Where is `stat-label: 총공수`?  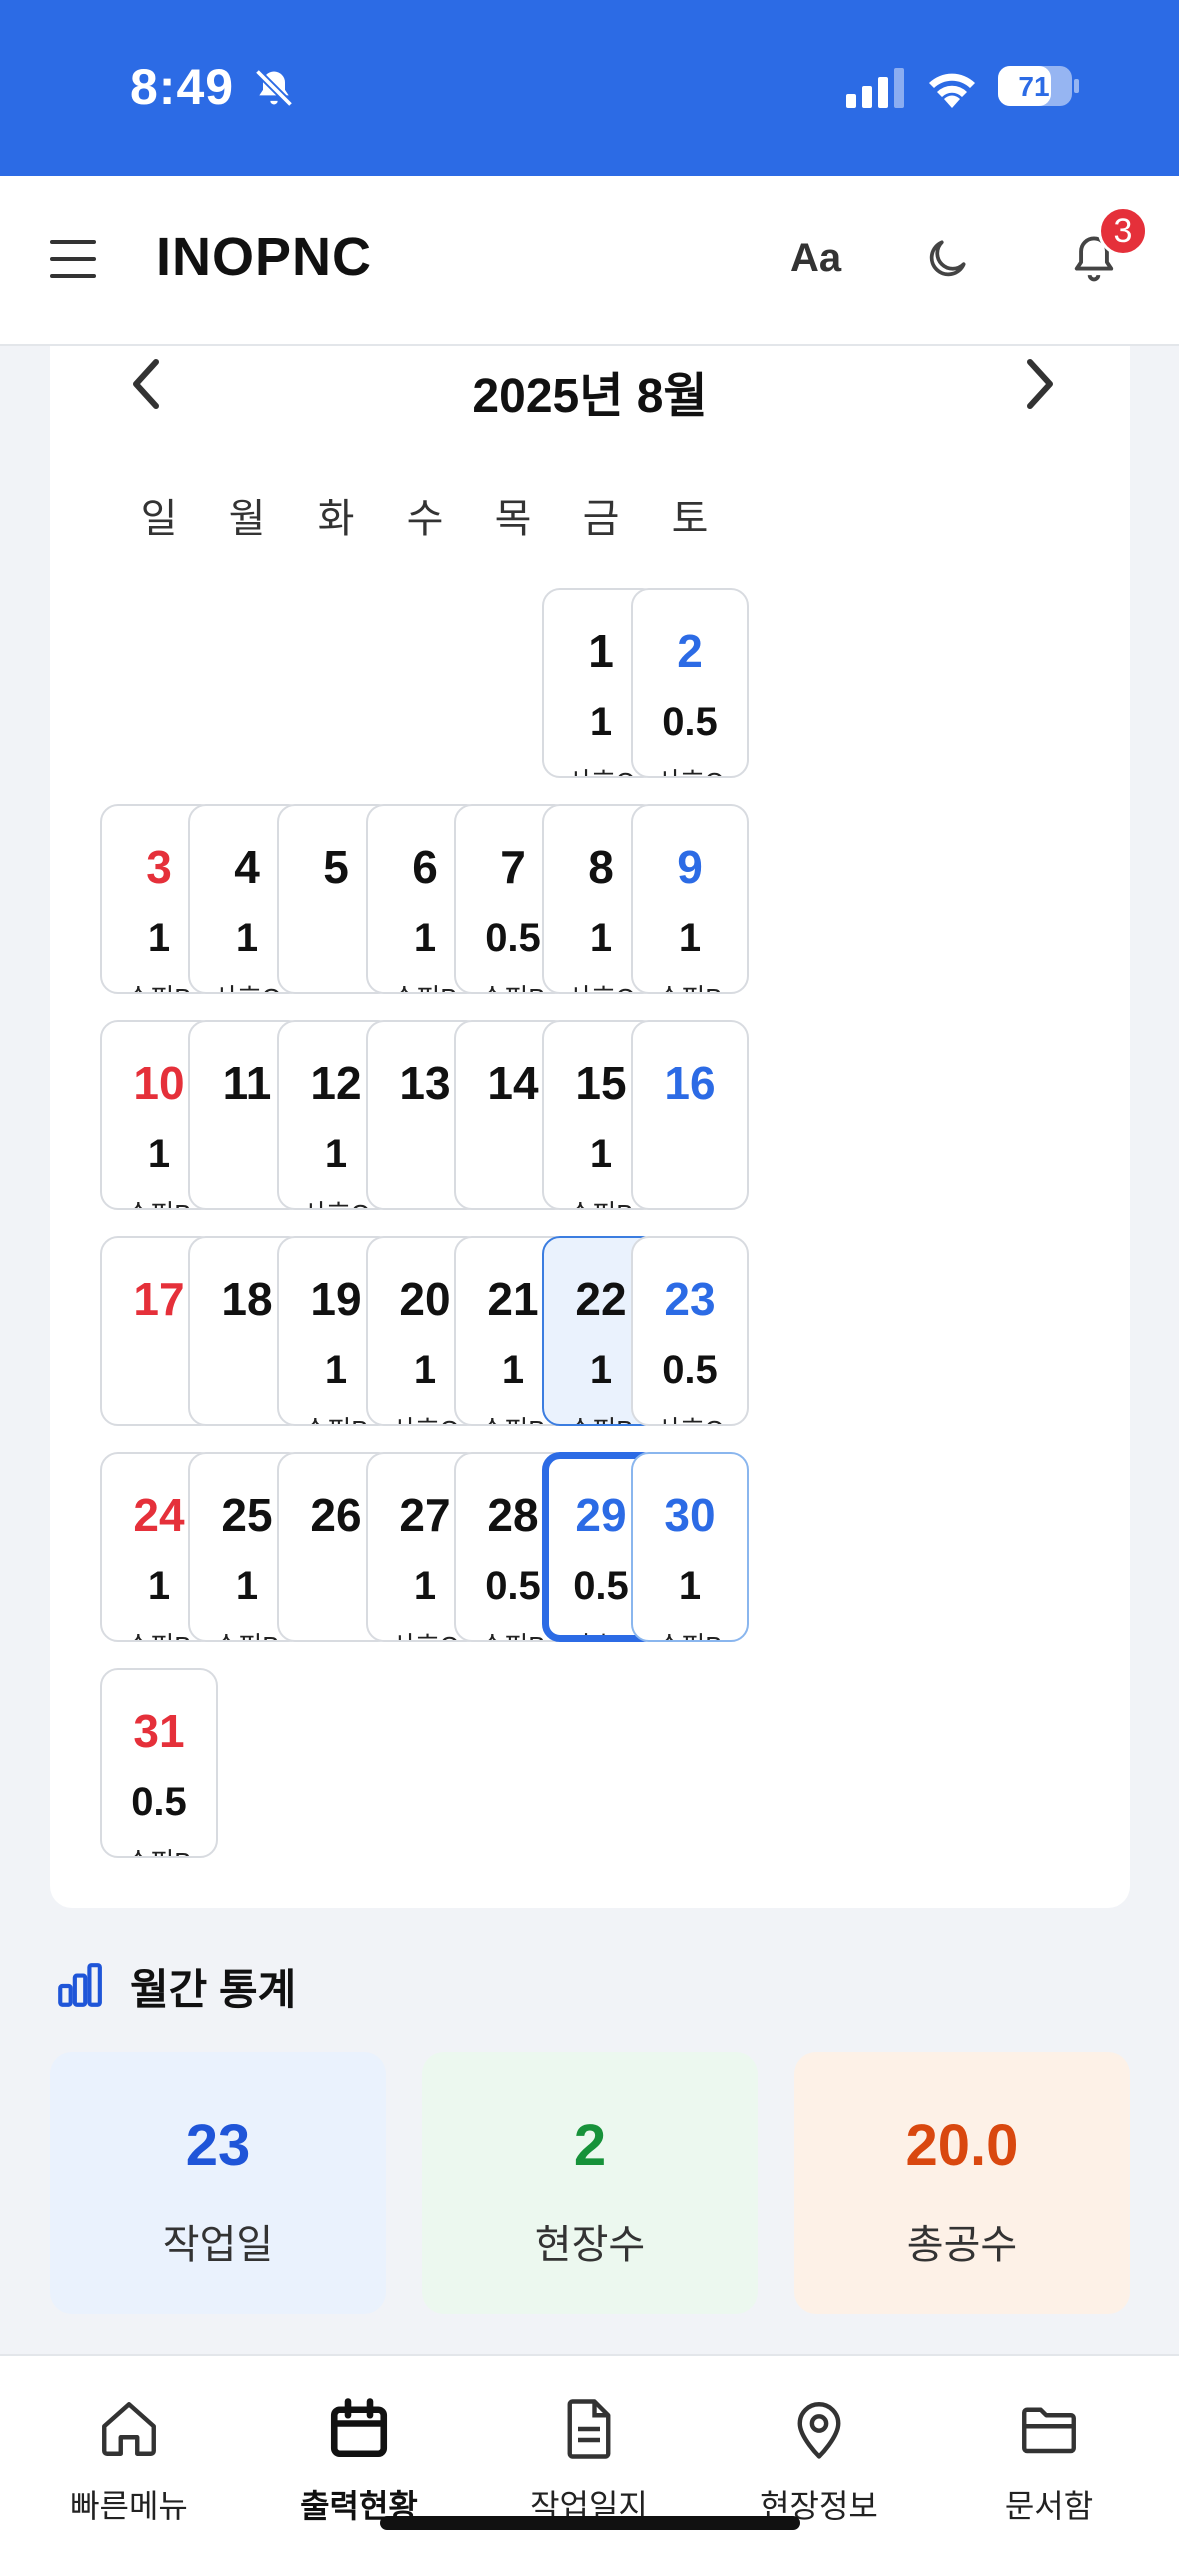 stat-label: 총공수 is located at coordinates (962, 2245).